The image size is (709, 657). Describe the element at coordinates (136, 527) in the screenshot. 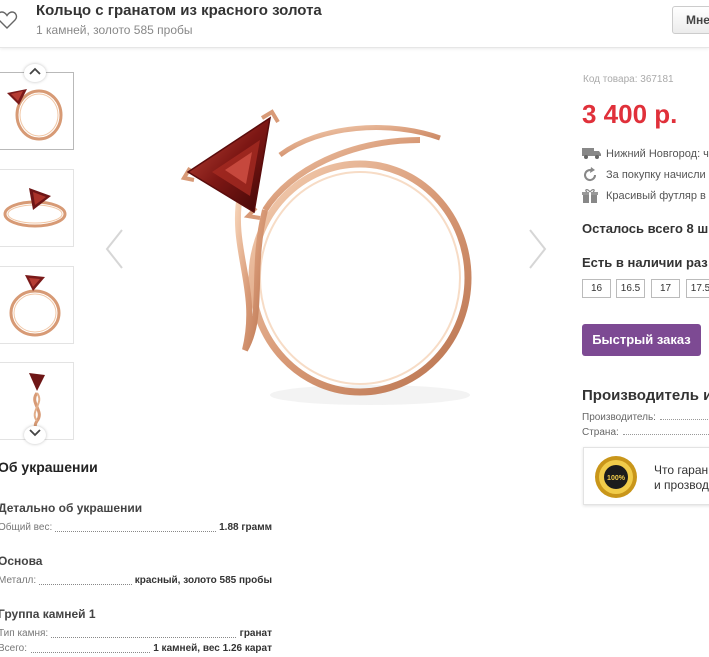

I see `property-row: Общий вес: 1.88 грамм` at that location.